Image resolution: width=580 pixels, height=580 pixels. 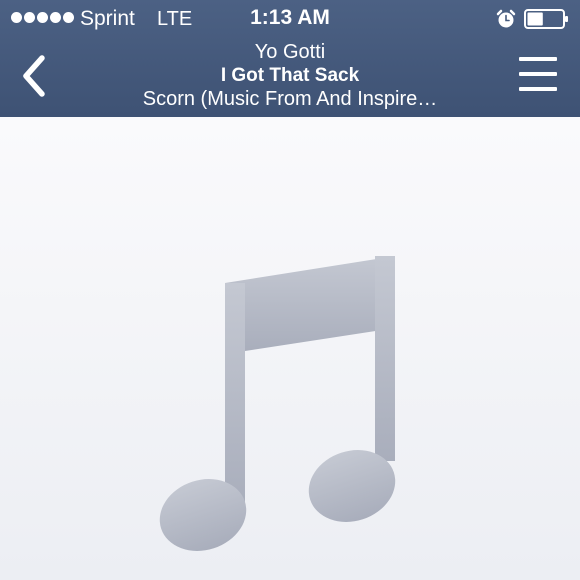 I want to click on chevron-left-icon, so click(x=34, y=76).